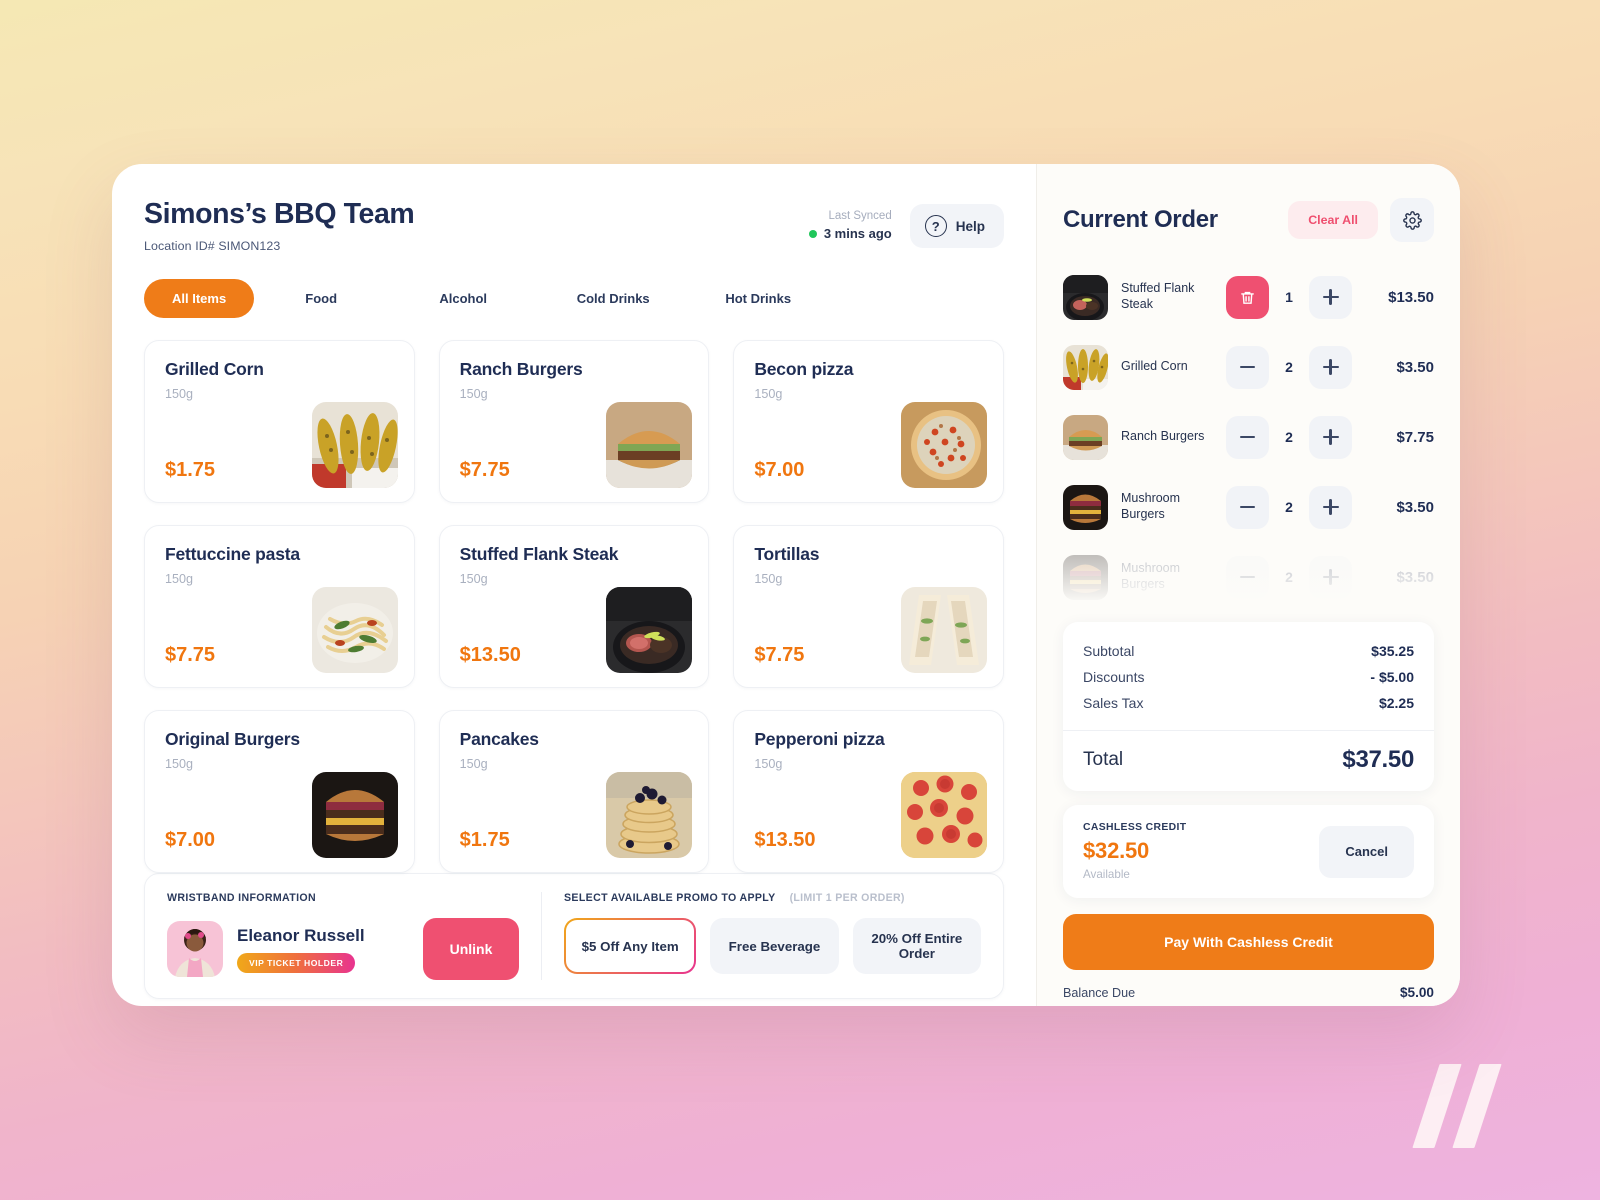 This screenshot has width=1600, height=1200. Describe the element at coordinates (613, 298) in the screenshot. I see `tab-cold-drinks: Cold Drinks` at that location.